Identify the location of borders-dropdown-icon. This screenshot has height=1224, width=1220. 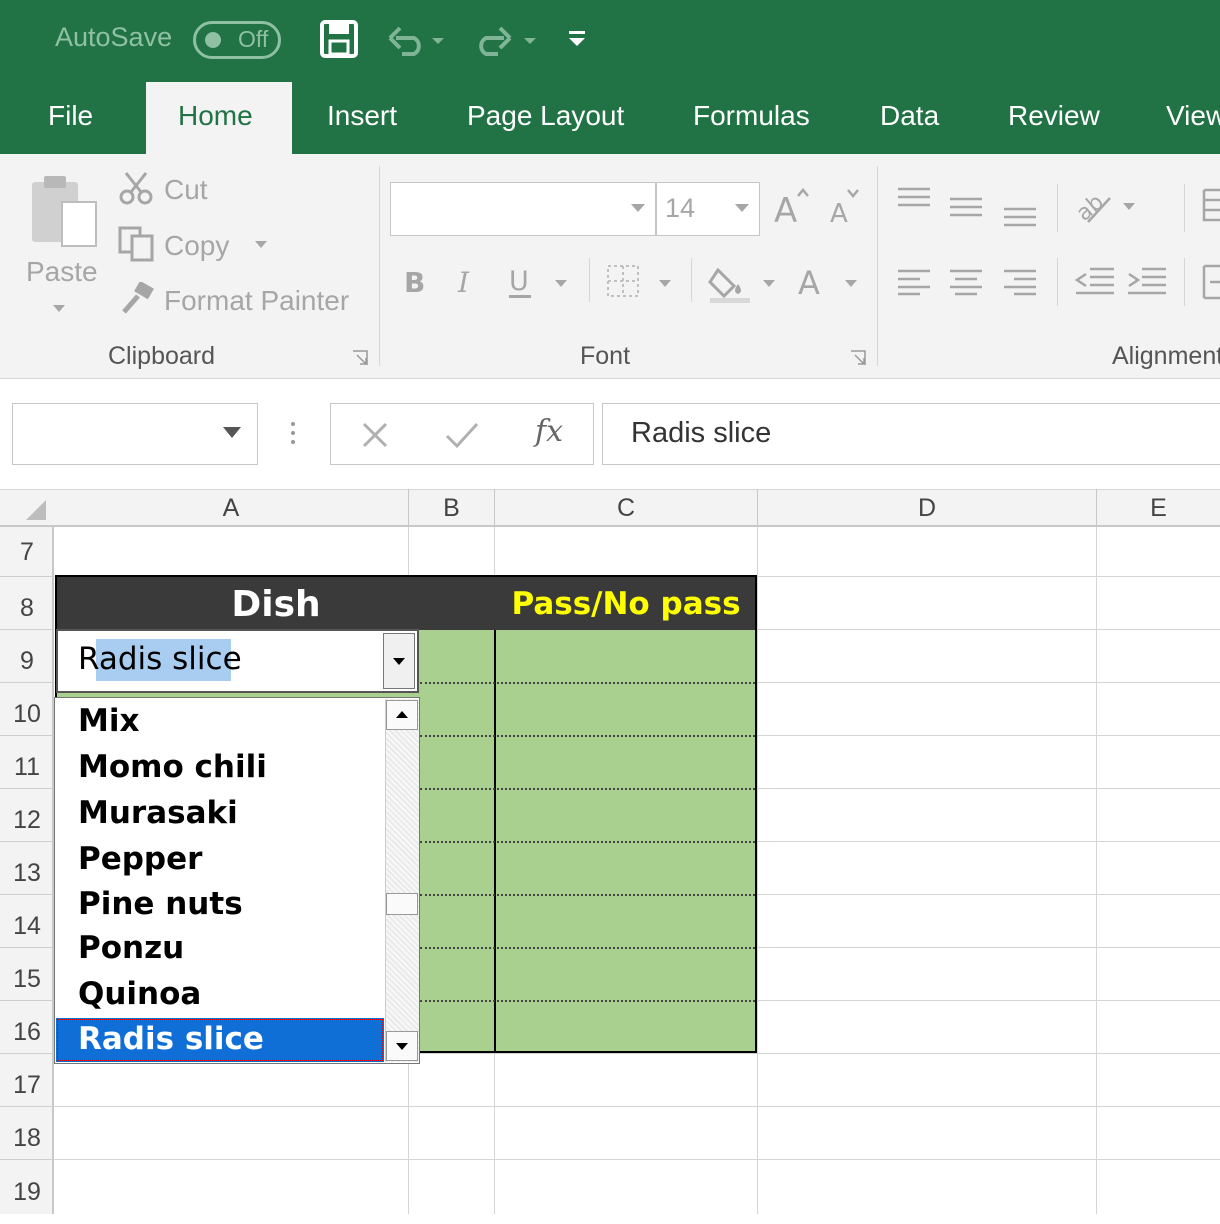
(665, 284).